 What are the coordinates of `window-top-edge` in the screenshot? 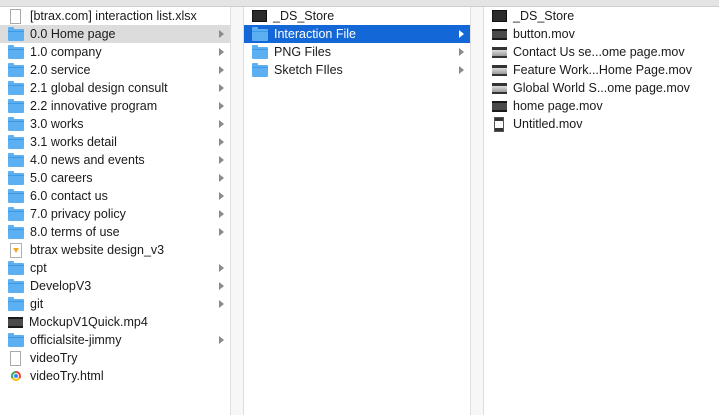 It's located at (359, 3).